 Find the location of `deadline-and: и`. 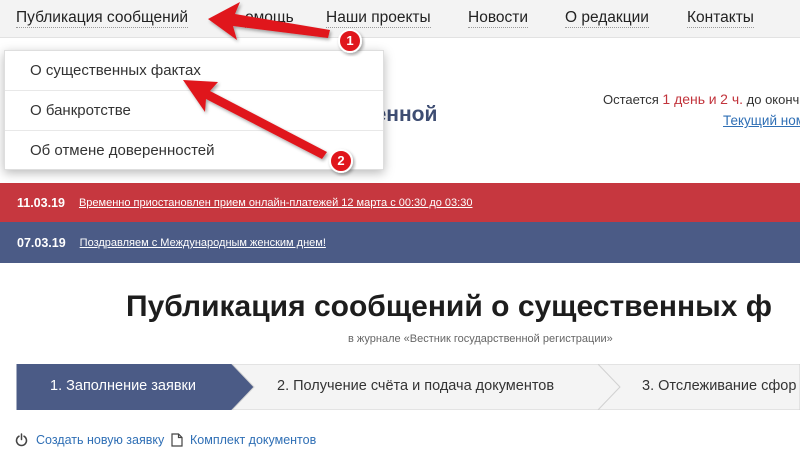

deadline-and: и is located at coordinates (712, 99).